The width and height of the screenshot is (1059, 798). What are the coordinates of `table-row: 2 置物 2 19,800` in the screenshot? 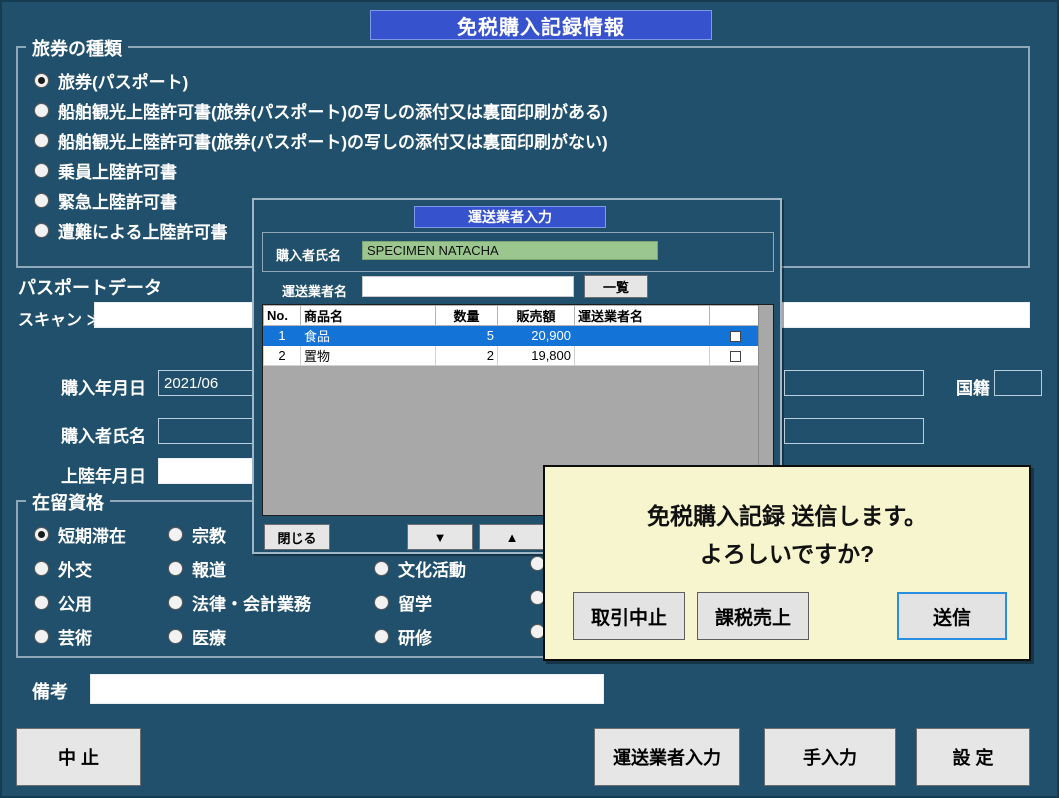 It's located at (512, 355).